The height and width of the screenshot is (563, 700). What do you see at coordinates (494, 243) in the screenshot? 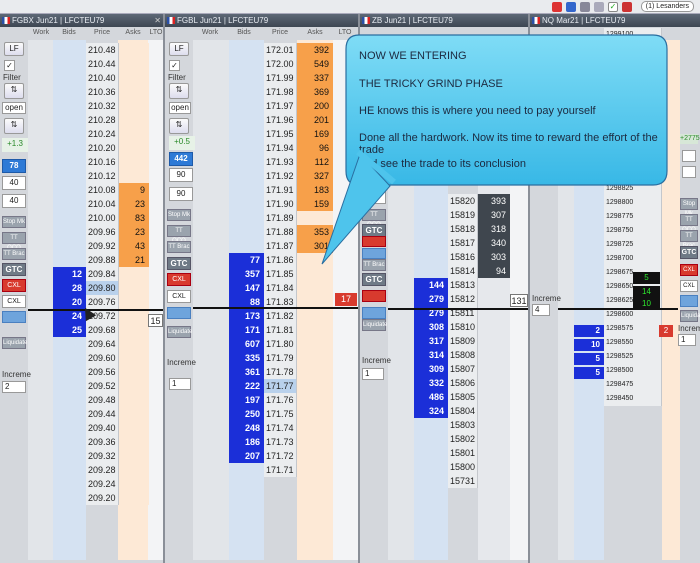
I see `ask-cell: 340` at bounding box center [494, 243].